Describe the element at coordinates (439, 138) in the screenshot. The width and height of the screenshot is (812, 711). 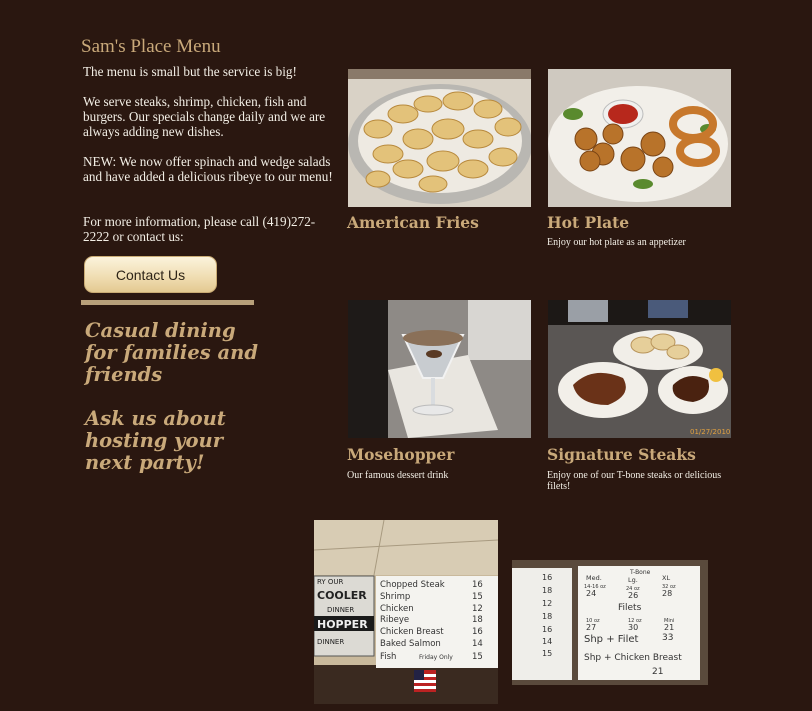
I see `american-fries-photo` at that location.